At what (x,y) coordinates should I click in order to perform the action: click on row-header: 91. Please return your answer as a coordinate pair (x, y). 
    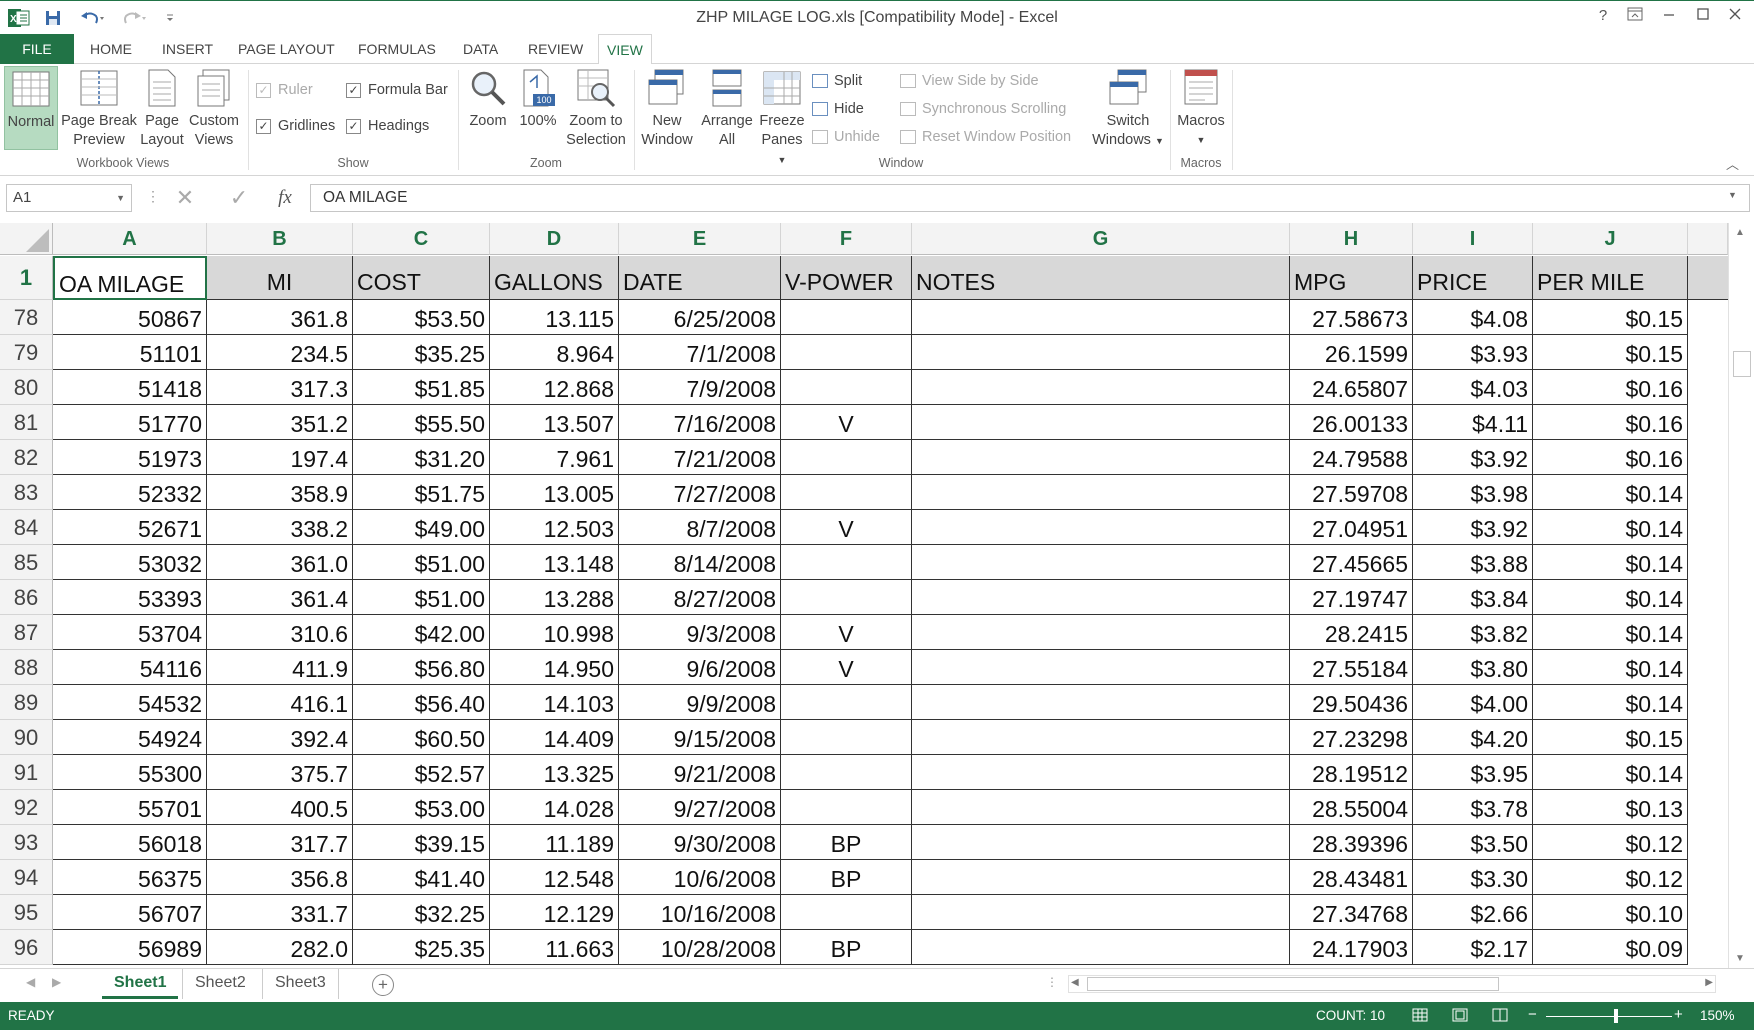
    Looking at the image, I should click on (26, 772).